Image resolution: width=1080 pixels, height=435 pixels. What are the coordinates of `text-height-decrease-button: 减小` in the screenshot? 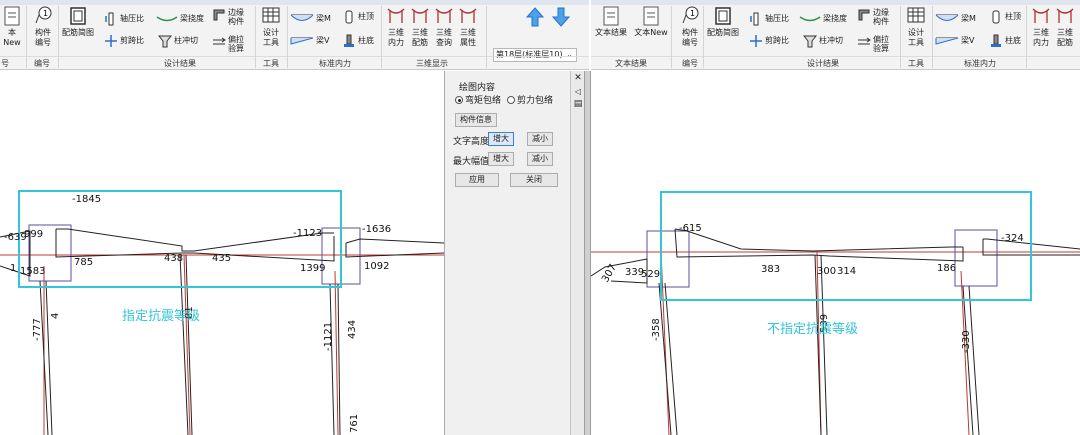 It's located at (540, 139).